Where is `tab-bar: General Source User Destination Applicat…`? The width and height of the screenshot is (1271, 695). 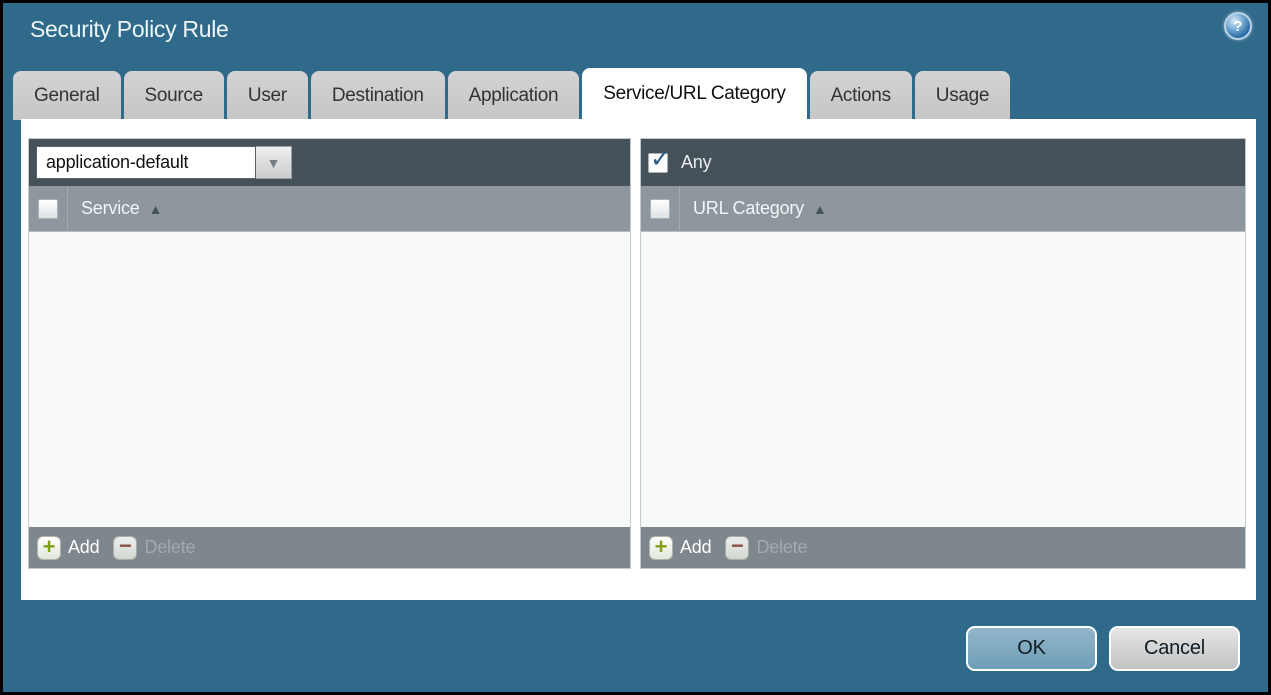 tab-bar: General Source User Destination Applicat… is located at coordinates (512, 94).